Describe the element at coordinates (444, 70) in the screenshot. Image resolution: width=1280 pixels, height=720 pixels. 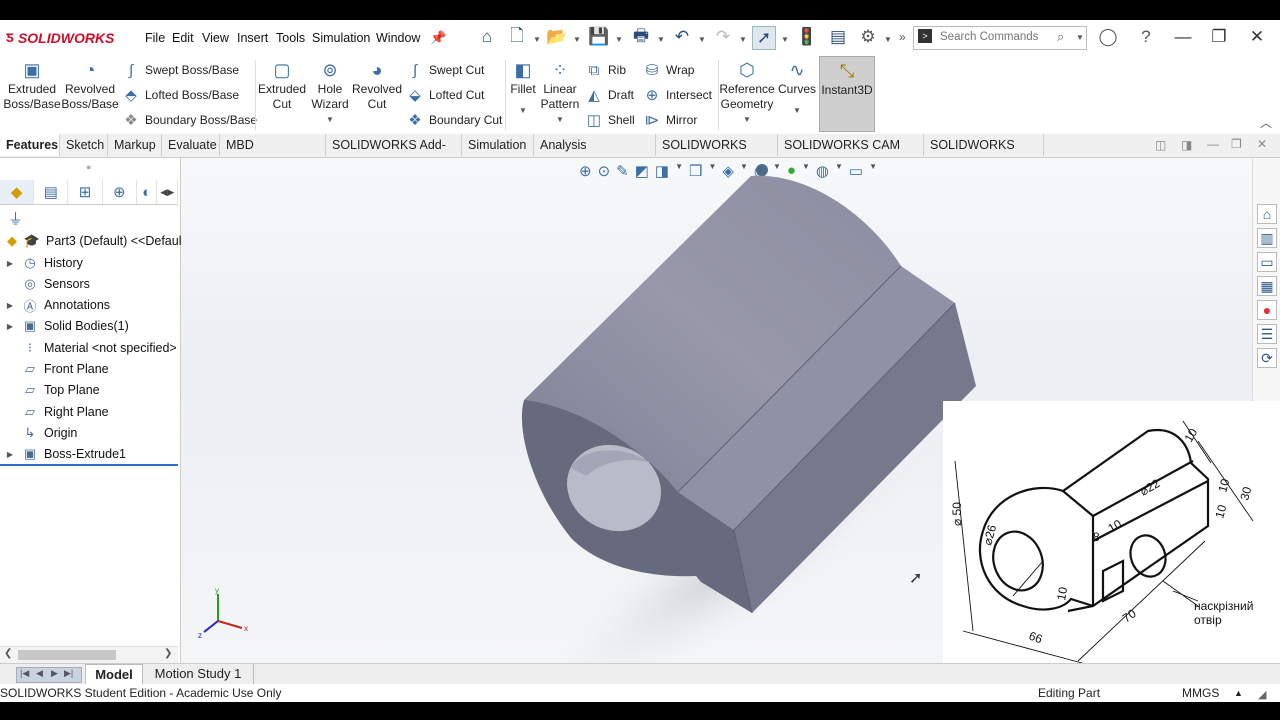
I see `swept-cut-button: ∫ Swept Cut` at that location.